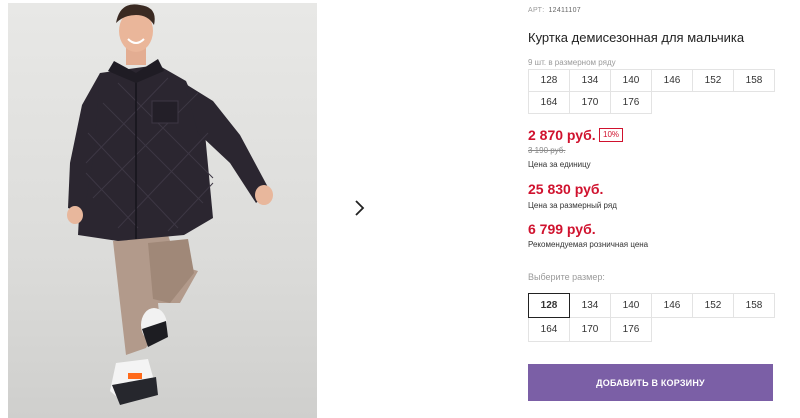 The height and width of the screenshot is (418, 800). Describe the element at coordinates (631, 80) in the screenshot. I see `size-row-cell: 140` at that location.